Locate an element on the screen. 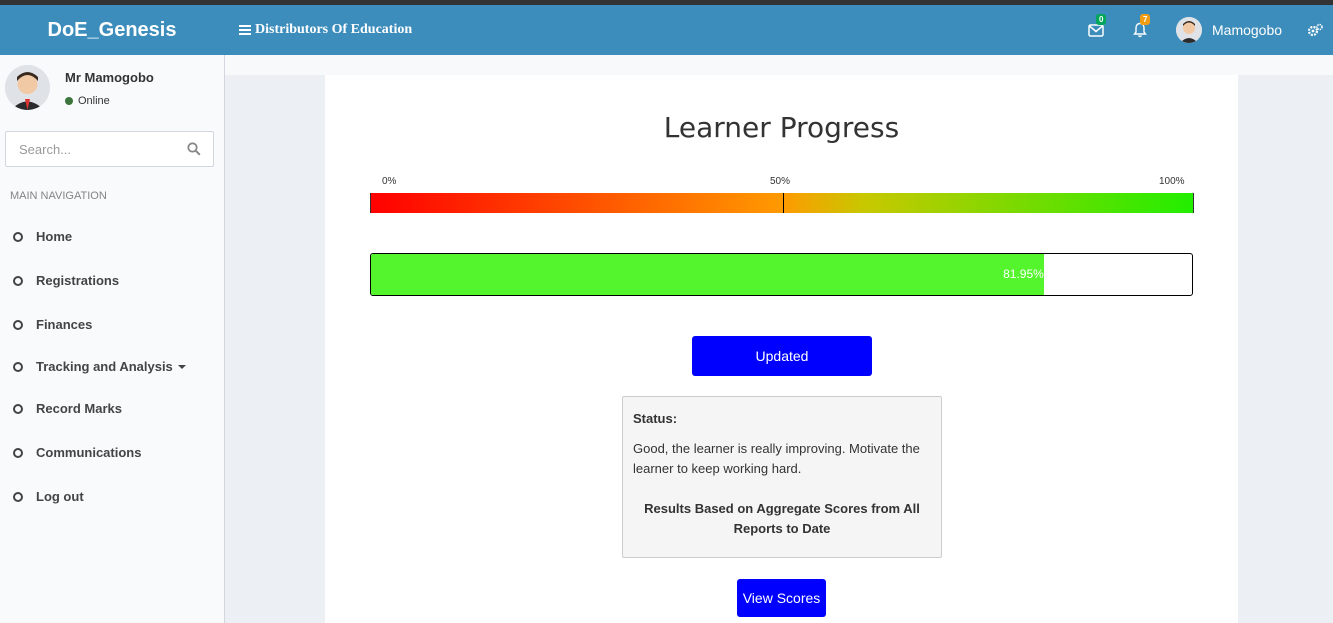  view-scores-button: View Scores is located at coordinates (781, 598).